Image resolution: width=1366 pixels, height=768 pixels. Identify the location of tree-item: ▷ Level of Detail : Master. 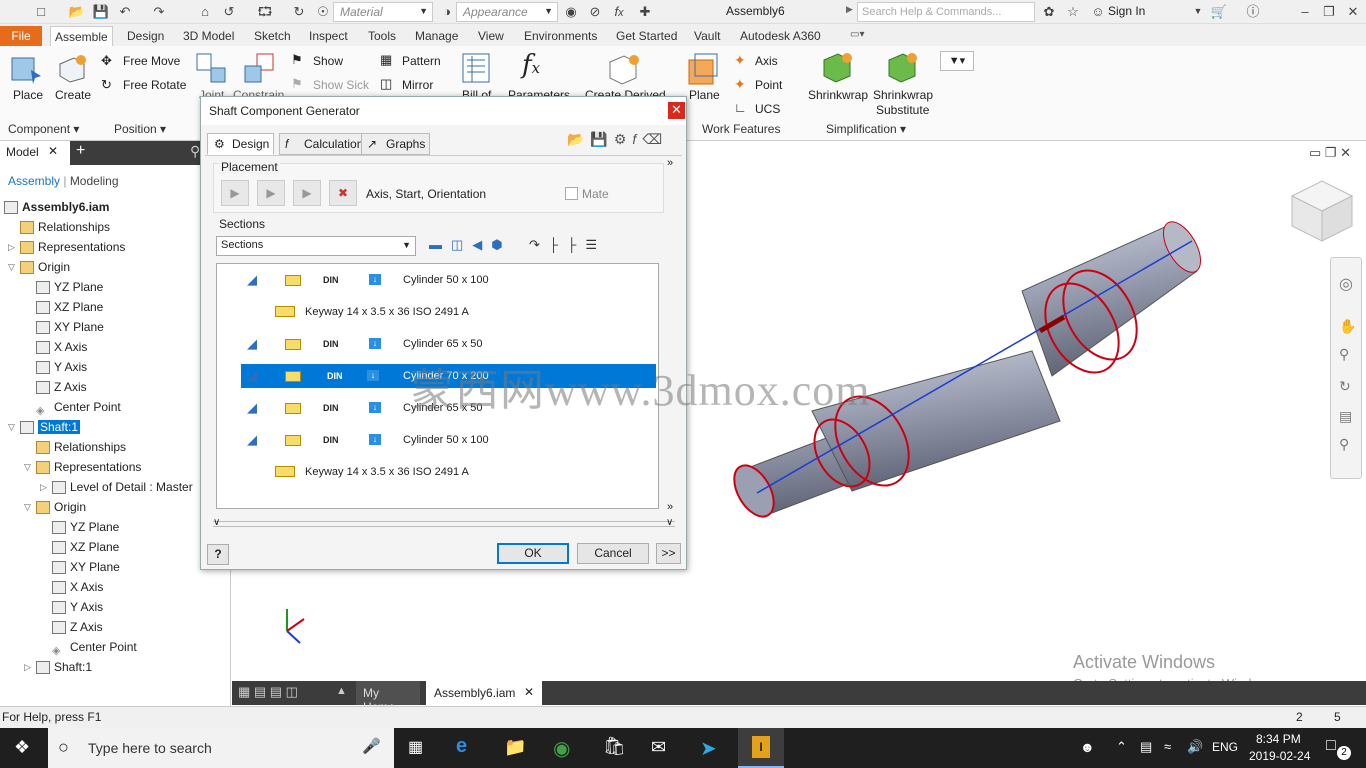
(116, 487).